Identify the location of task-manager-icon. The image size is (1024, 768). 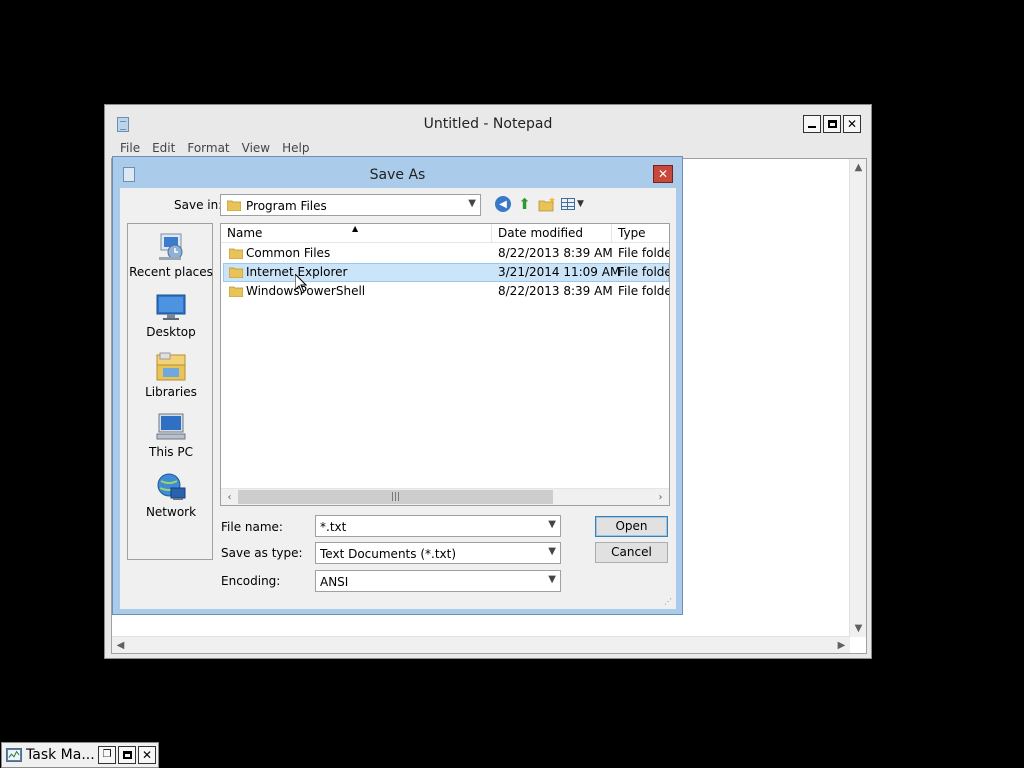
(14, 755).